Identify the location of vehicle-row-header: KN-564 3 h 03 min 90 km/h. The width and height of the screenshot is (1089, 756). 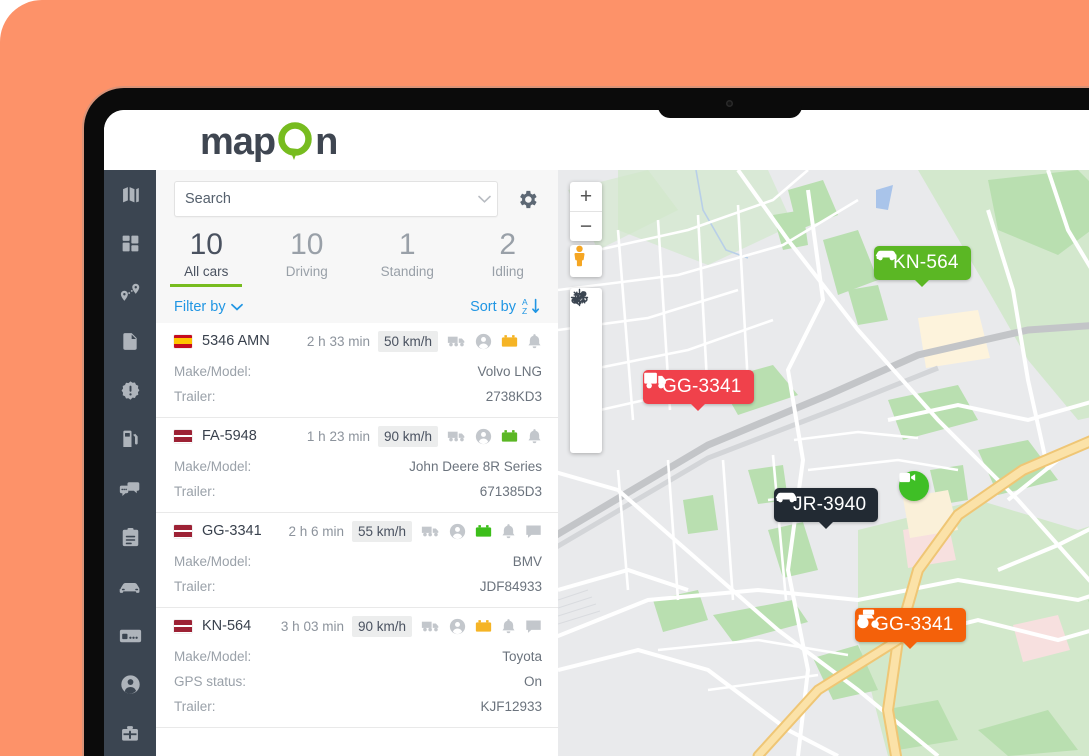
(357, 626).